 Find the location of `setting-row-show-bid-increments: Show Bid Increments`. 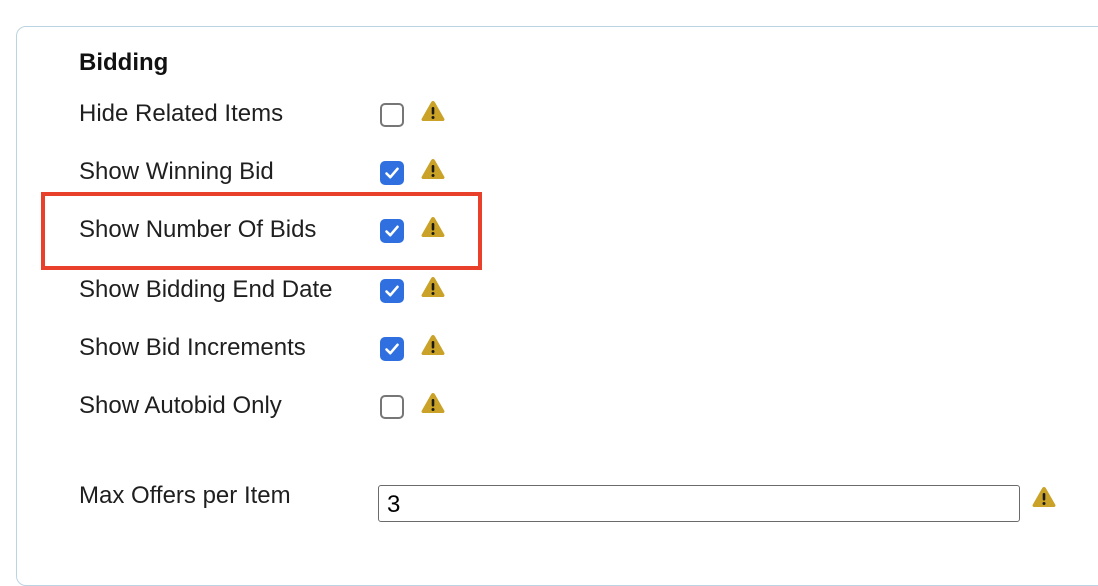

setting-row-show-bid-increments: Show Bid Increments is located at coordinates (289, 351).